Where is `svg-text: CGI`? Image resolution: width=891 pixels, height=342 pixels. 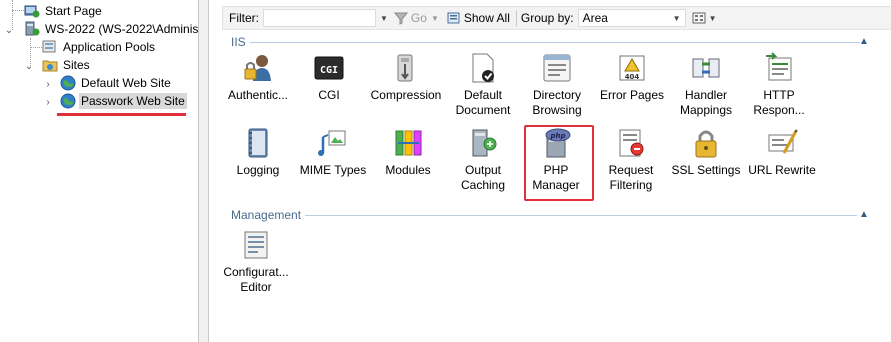
svg-text: CGI is located at coordinates (329, 70).